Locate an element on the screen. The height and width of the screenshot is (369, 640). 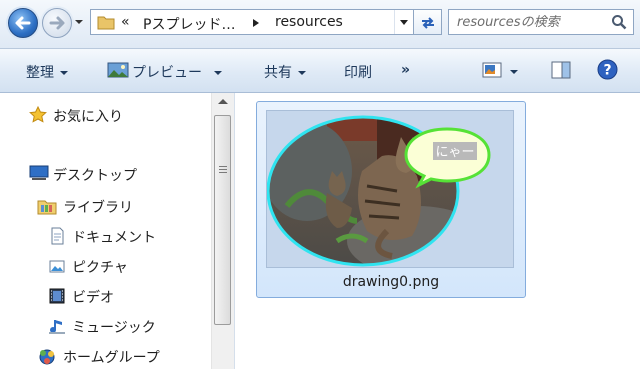
help-icon: ? is located at coordinates (607, 69).